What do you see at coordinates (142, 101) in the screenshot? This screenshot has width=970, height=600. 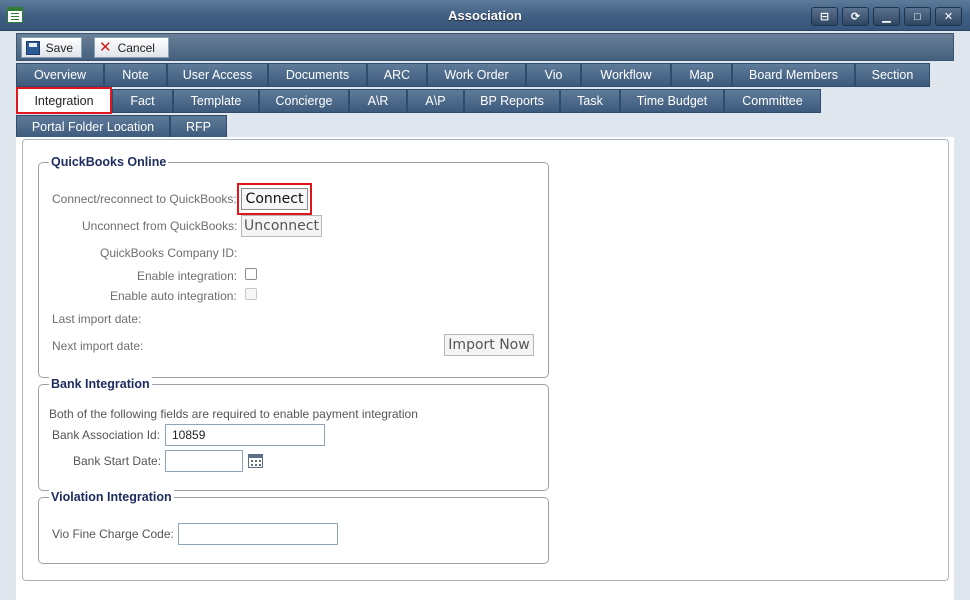 I see `tab-fact: Fact` at bounding box center [142, 101].